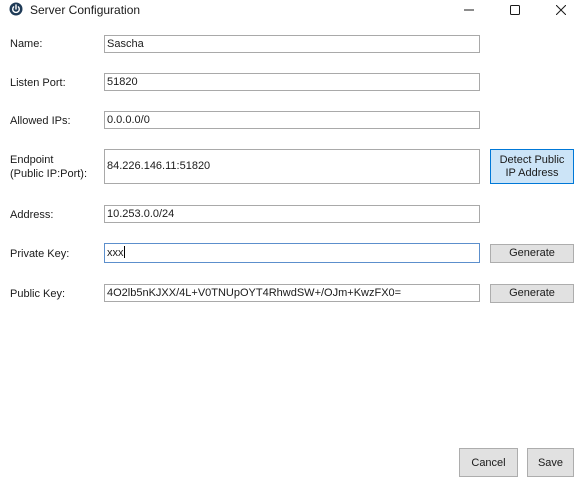 The image size is (584, 484). Describe the element at coordinates (532, 293) in the screenshot. I see `generate-public-key-button: Generate` at that location.